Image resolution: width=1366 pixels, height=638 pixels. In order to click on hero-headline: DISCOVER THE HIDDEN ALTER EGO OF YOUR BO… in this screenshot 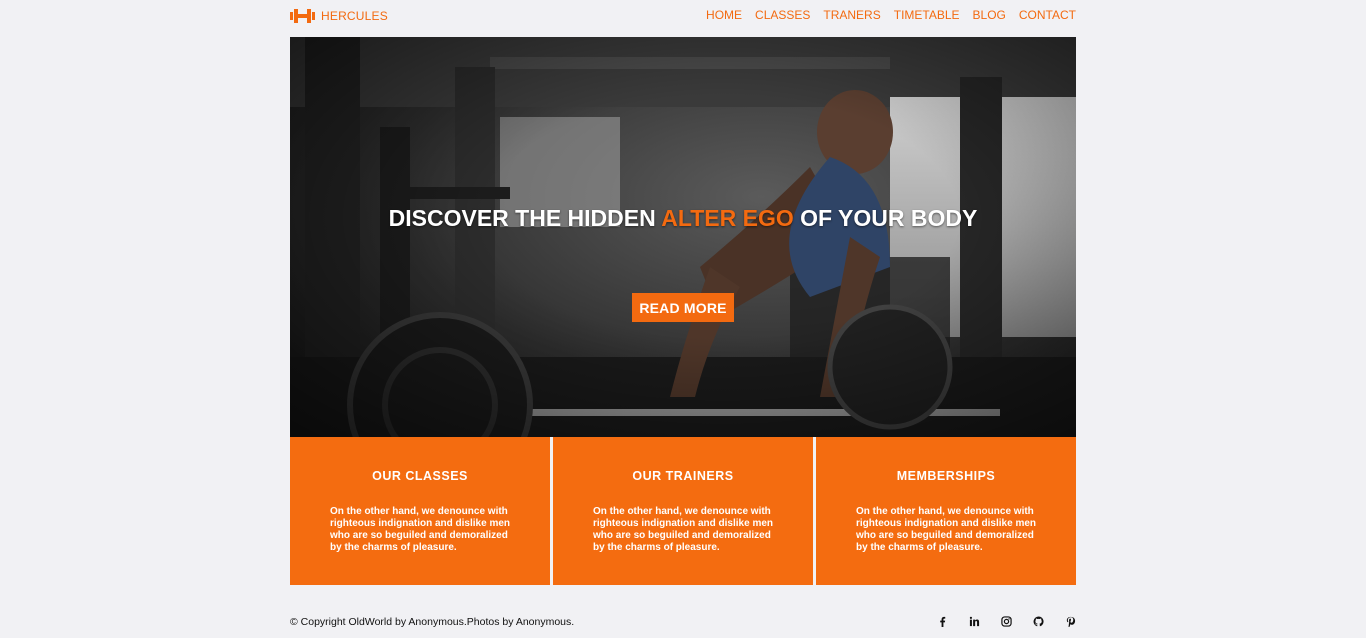, I will do `click(683, 218)`.